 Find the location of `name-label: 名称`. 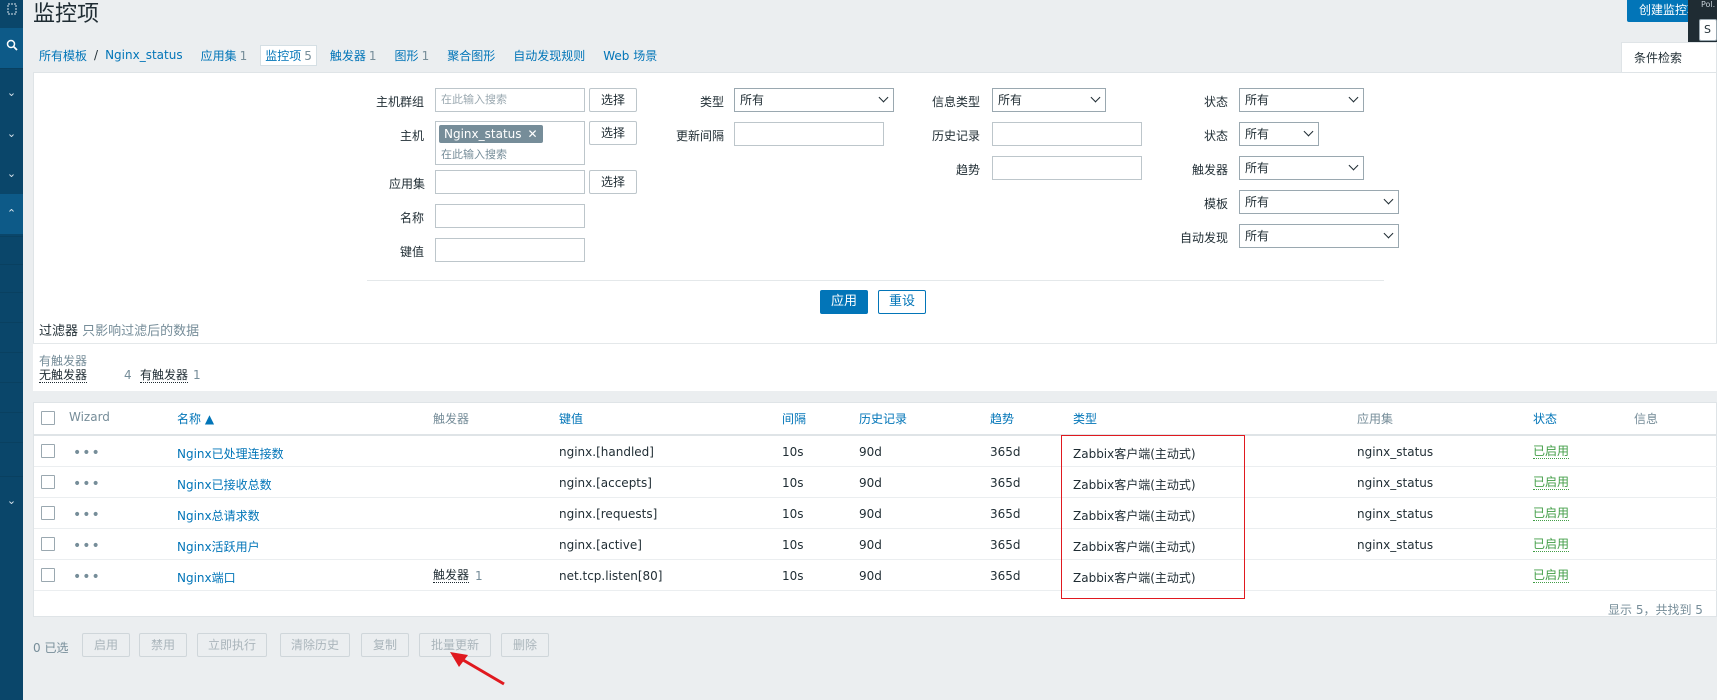

name-label: 名称 is located at coordinates (412, 218).